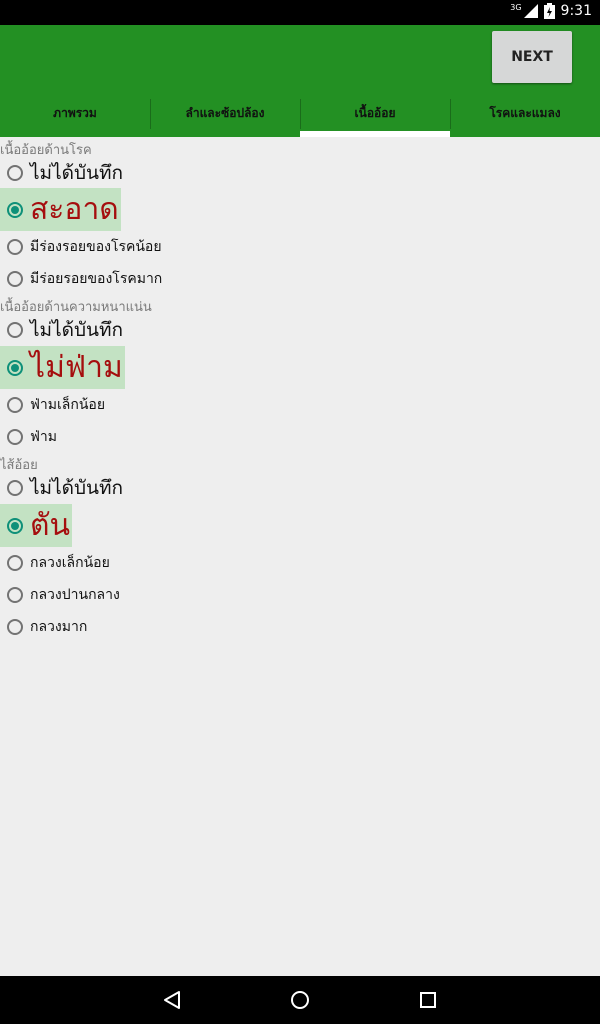 Image resolution: width=600 pixels, height=1024 pixels. What do you see at coordinates (70, 563) in the screenshot?
I see `option-label: กลวงเล็กน้อย` at bounding box center [70, 563].